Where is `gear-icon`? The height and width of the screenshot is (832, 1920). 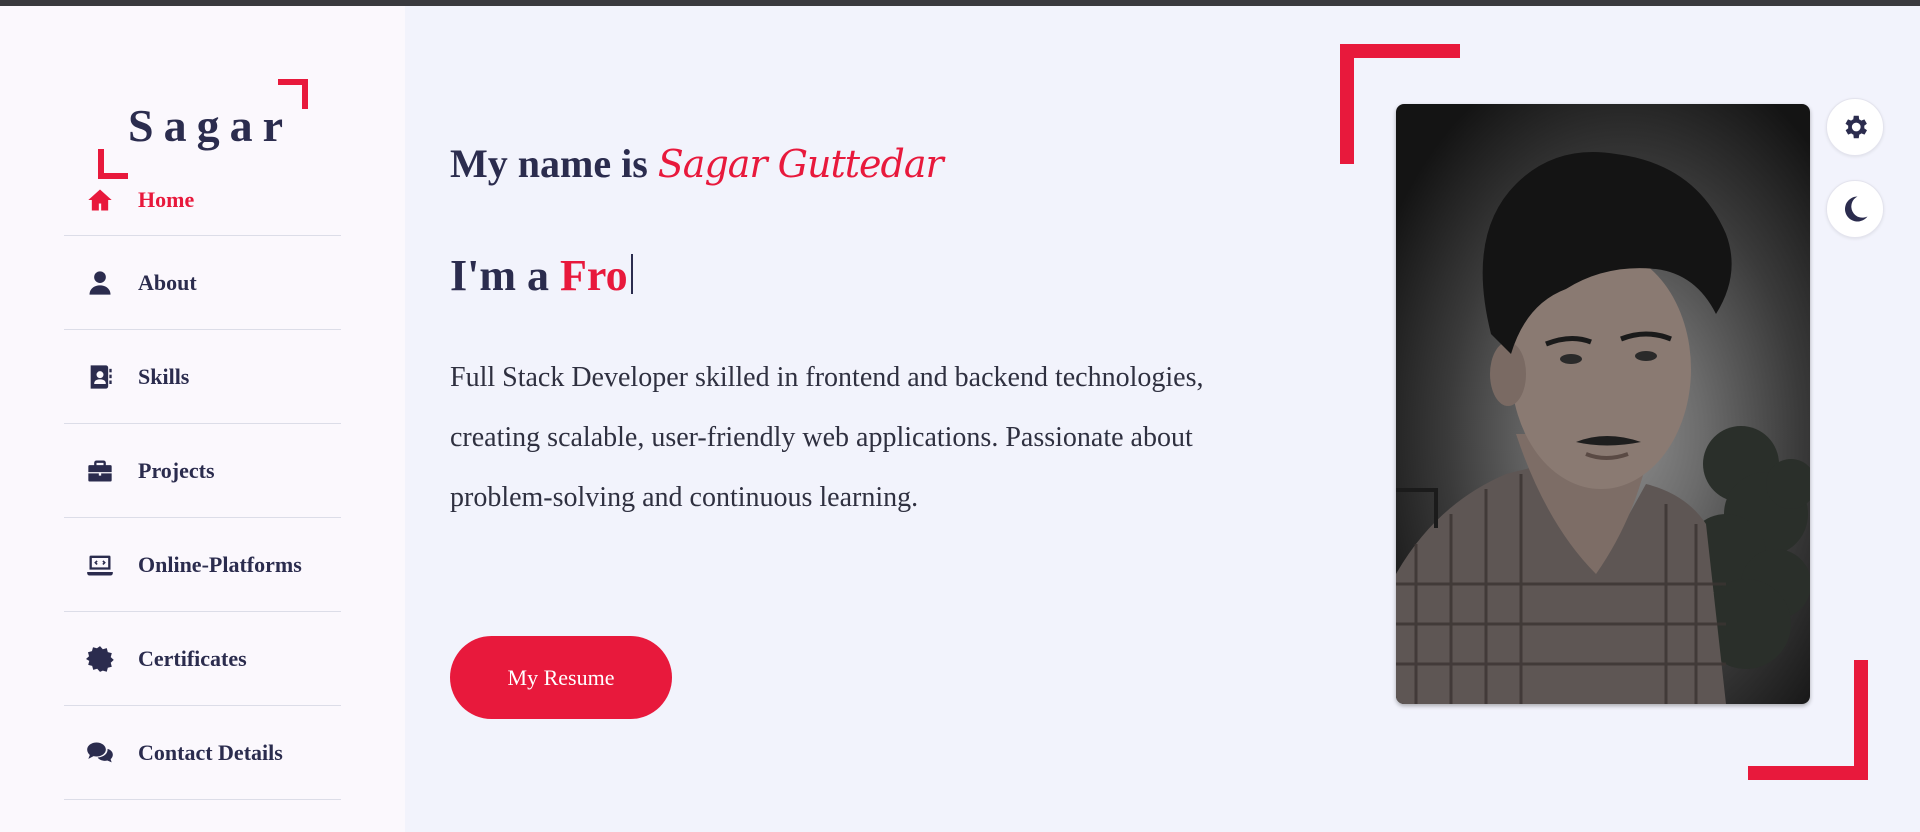 gear-icon is located at coordinates (1856, 127).